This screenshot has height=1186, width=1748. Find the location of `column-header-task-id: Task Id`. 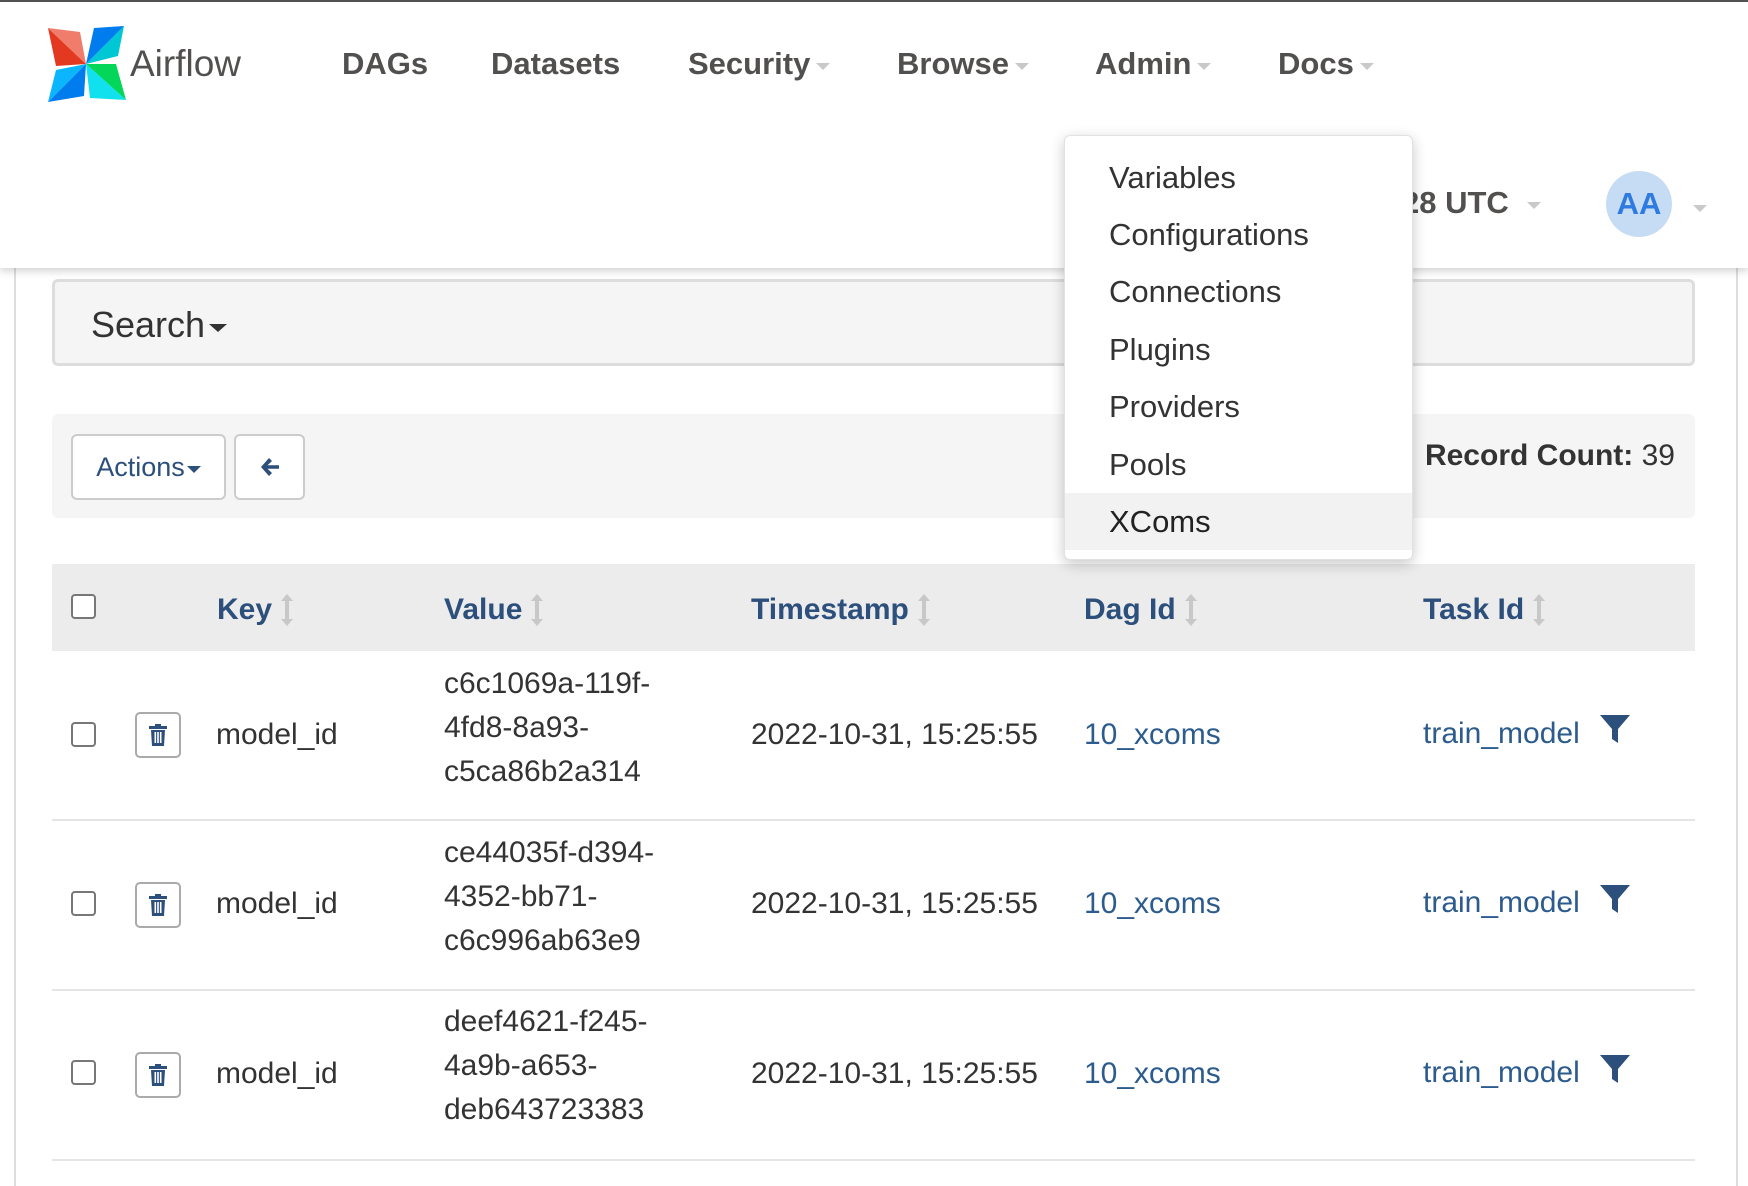

column-header-task-id: Task Id is located at coordinates (1484, 610).